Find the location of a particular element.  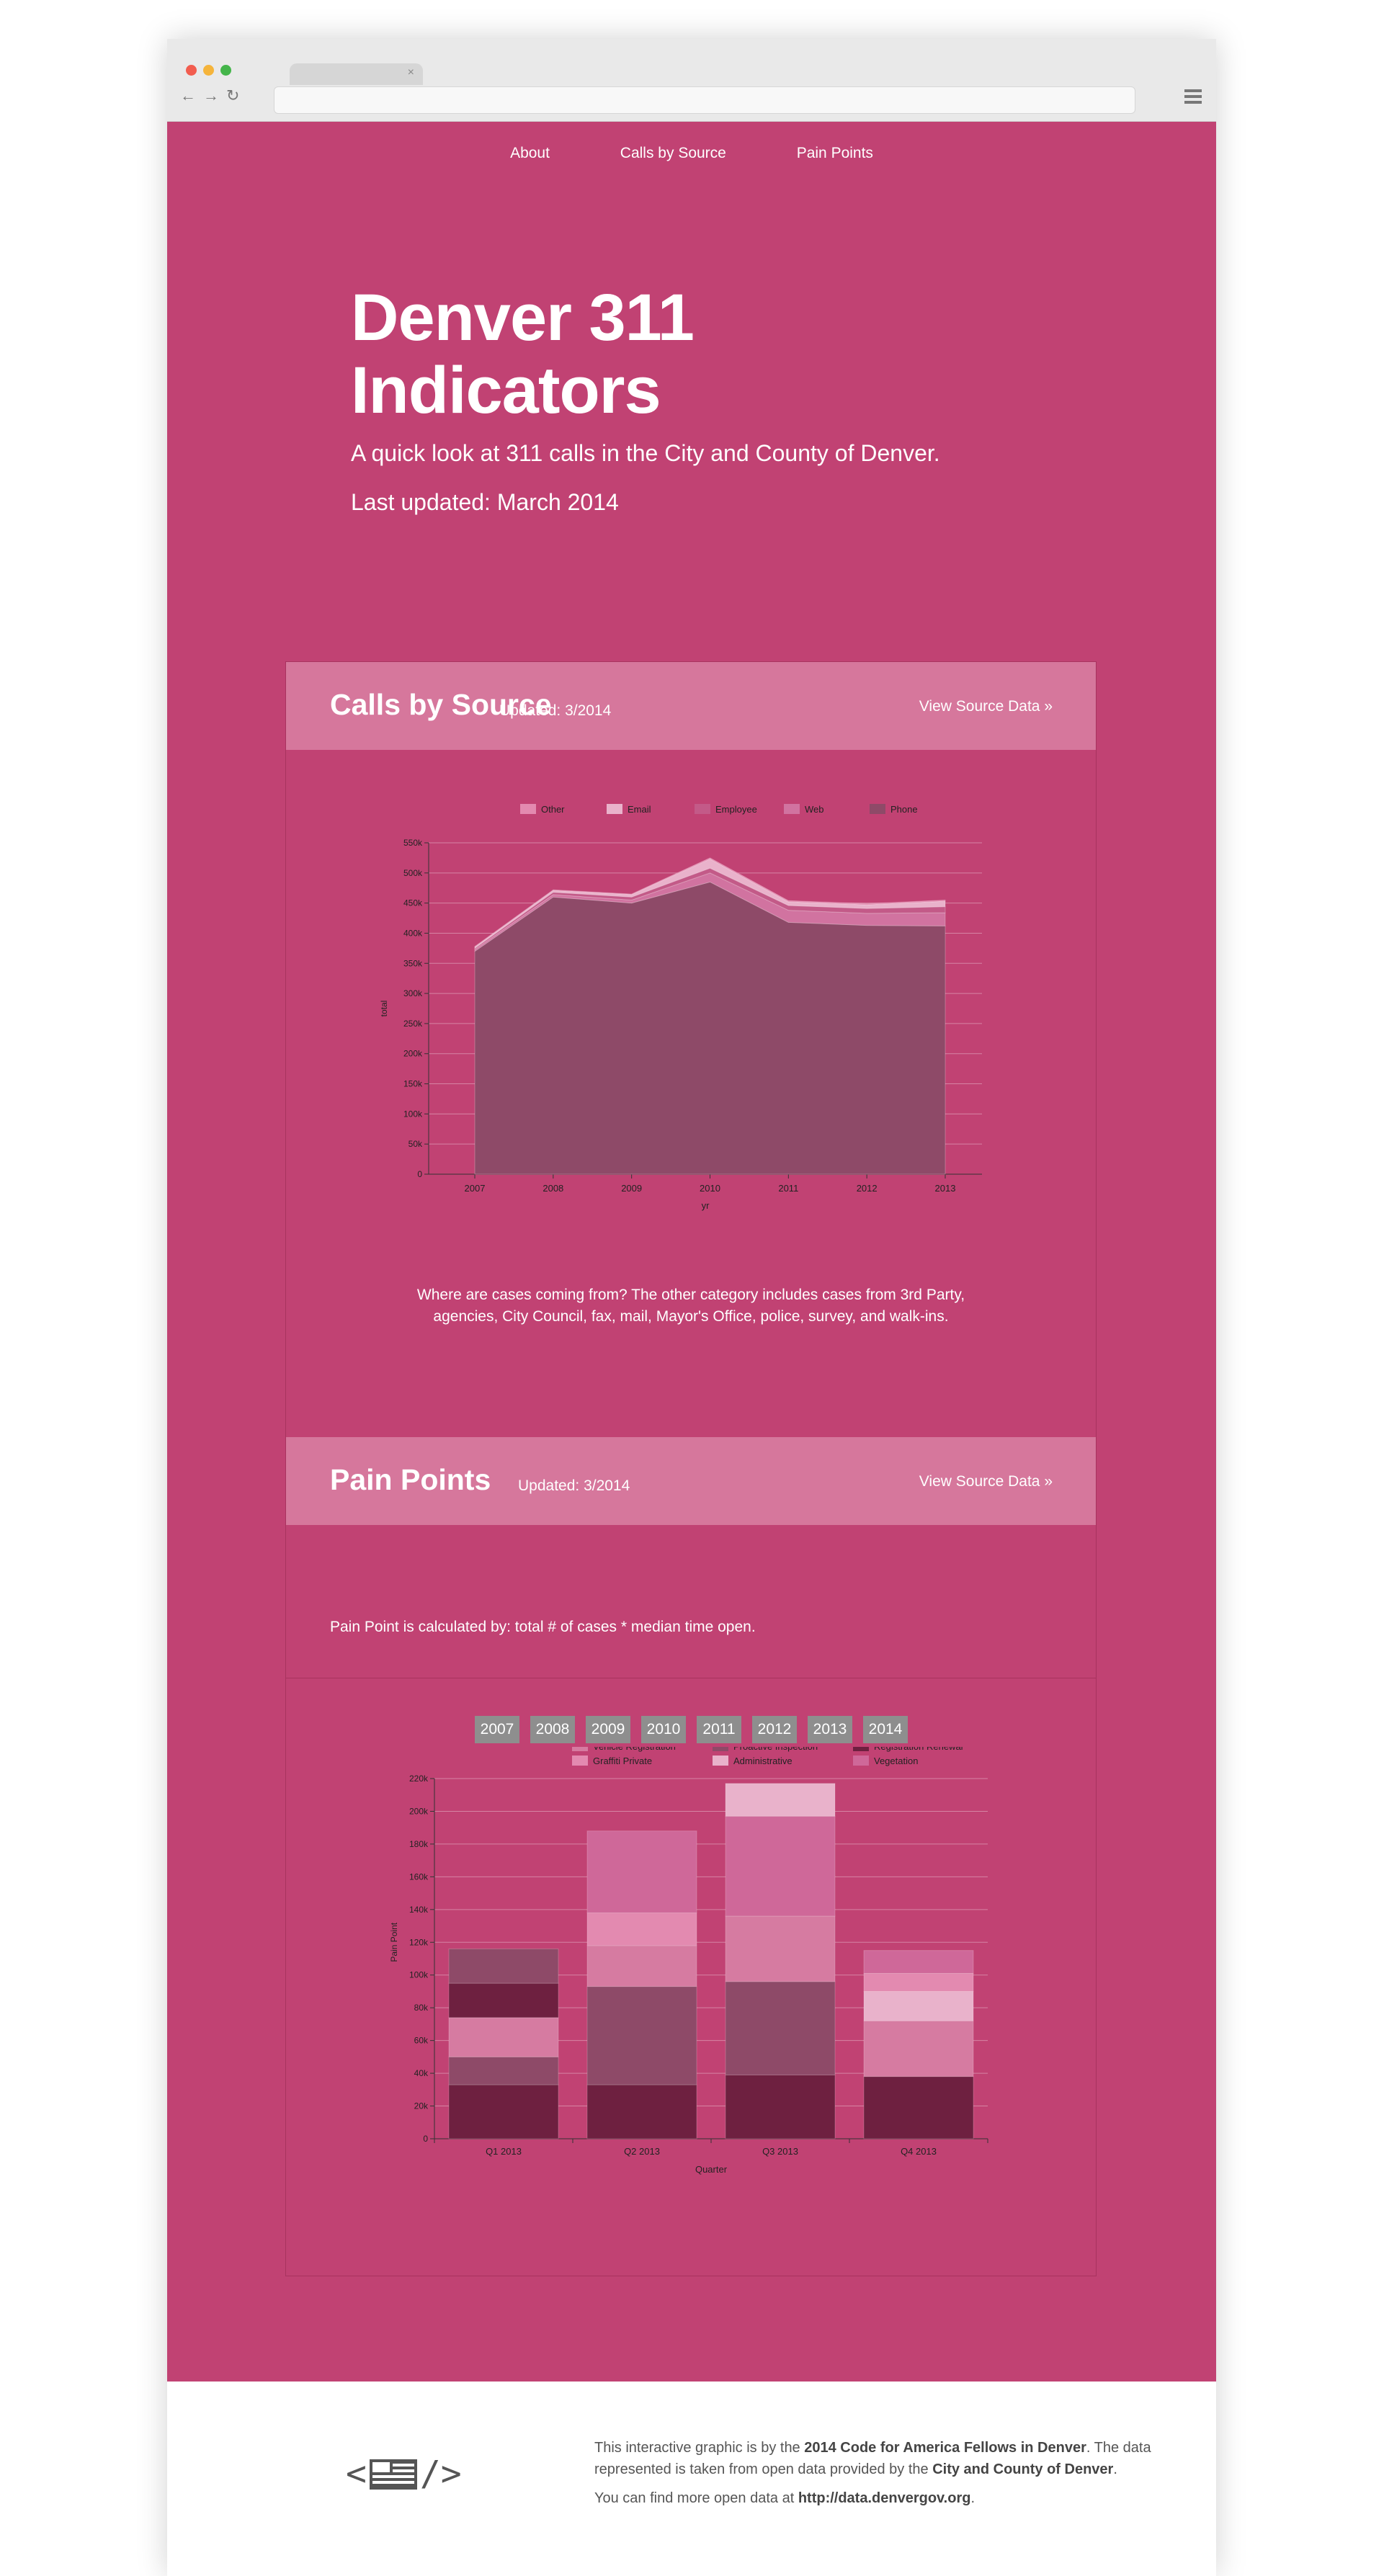

y-axis-label: total is located at coordinates (384, 1009).